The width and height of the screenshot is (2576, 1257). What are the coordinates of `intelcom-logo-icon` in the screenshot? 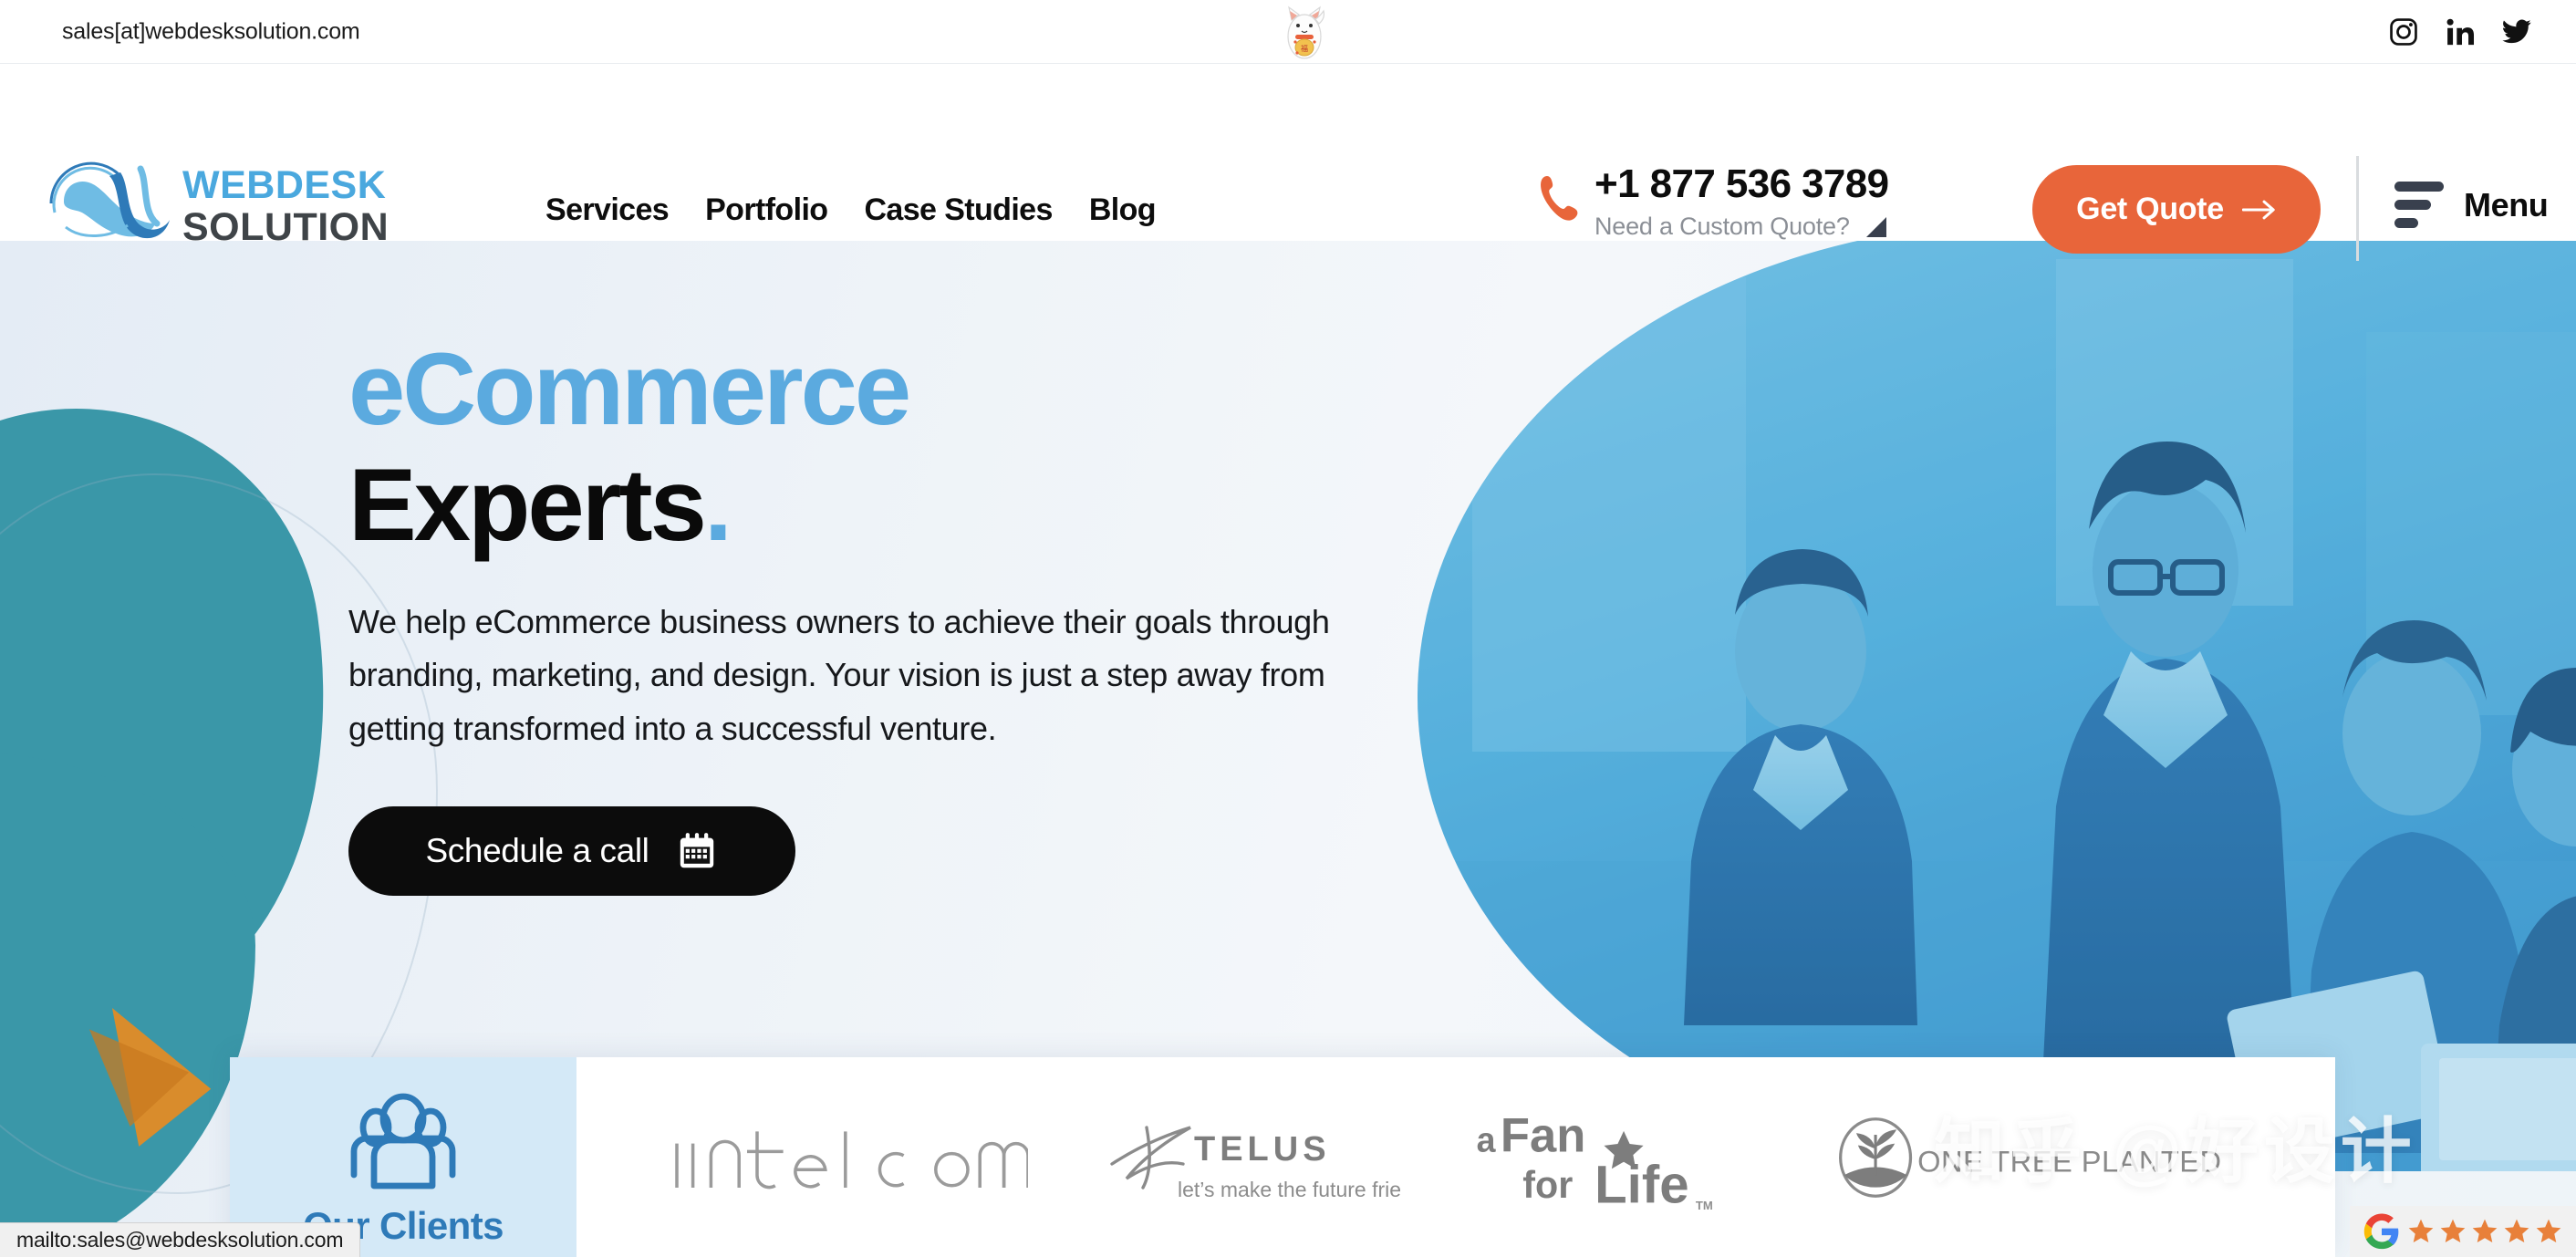 It's located at (851, 1159).